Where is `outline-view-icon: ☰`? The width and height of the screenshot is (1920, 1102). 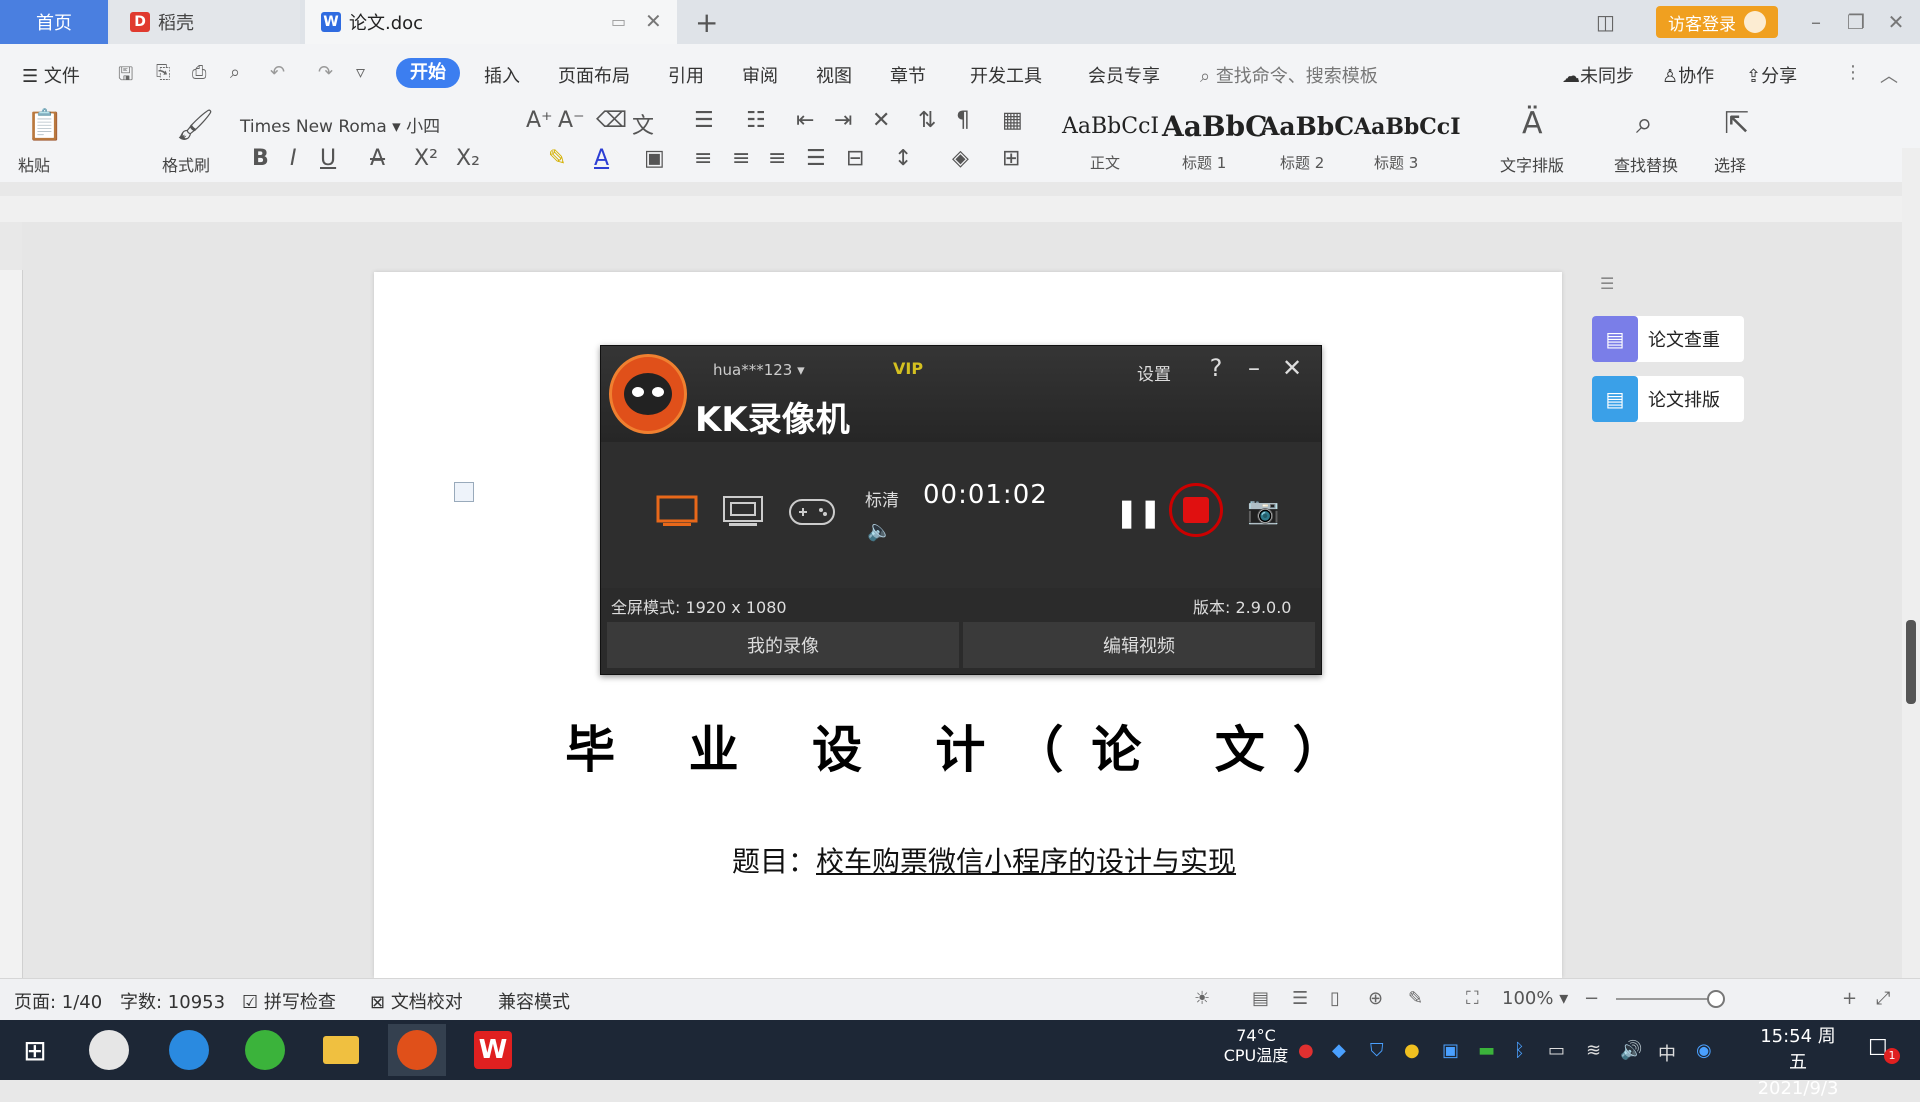 outline-view-icon: ☰ is located at coordinates (1300, 998).